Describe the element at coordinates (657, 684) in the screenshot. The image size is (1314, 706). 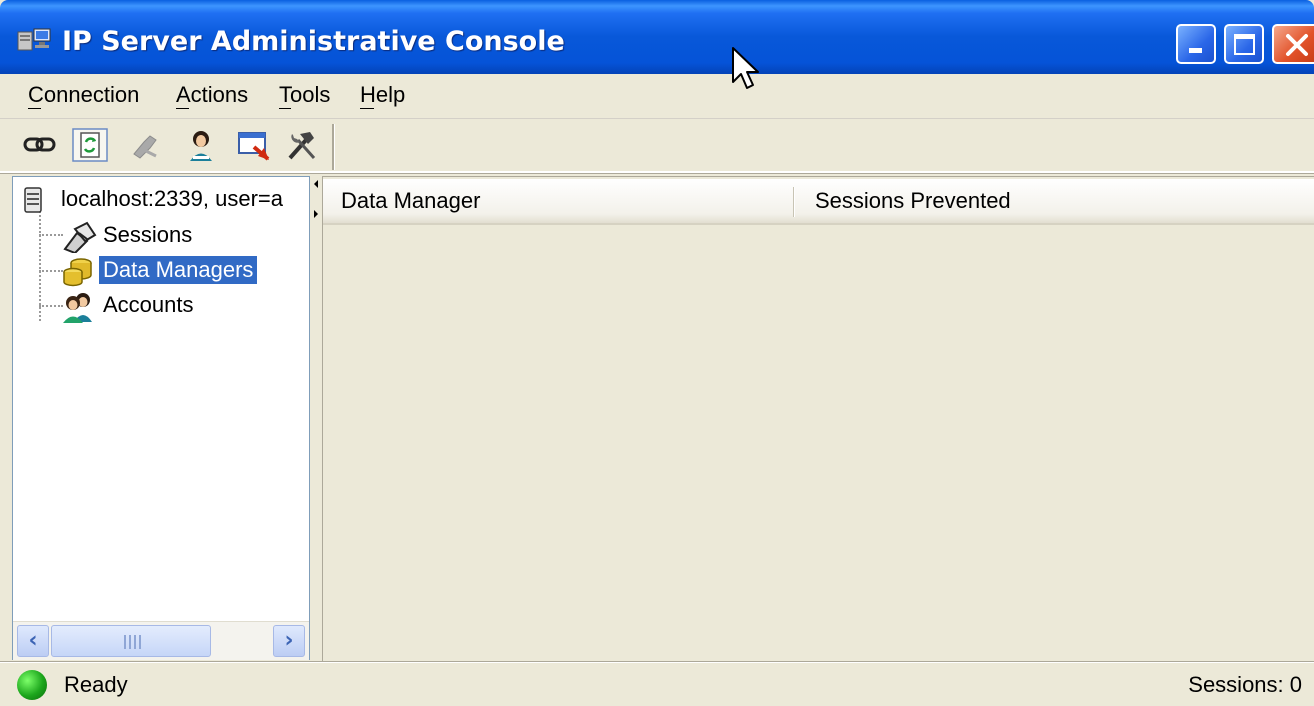
I see `status-bar` at that location.